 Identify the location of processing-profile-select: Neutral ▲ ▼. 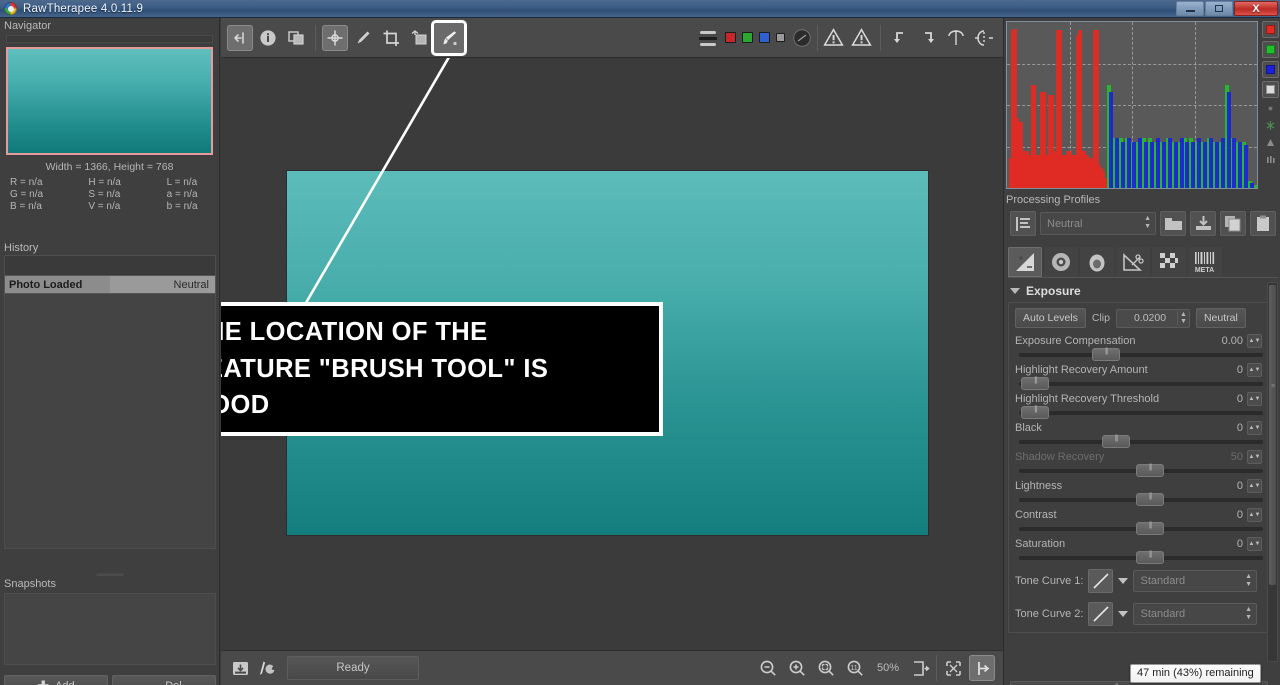
(1098, 223).